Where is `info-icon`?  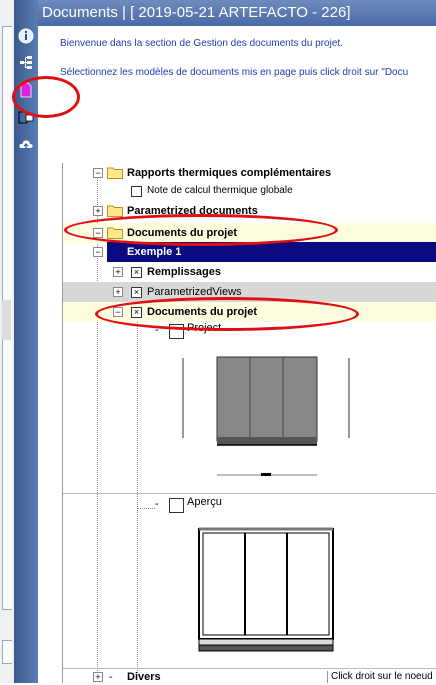 info-icon is located at coordinates (26, 36).